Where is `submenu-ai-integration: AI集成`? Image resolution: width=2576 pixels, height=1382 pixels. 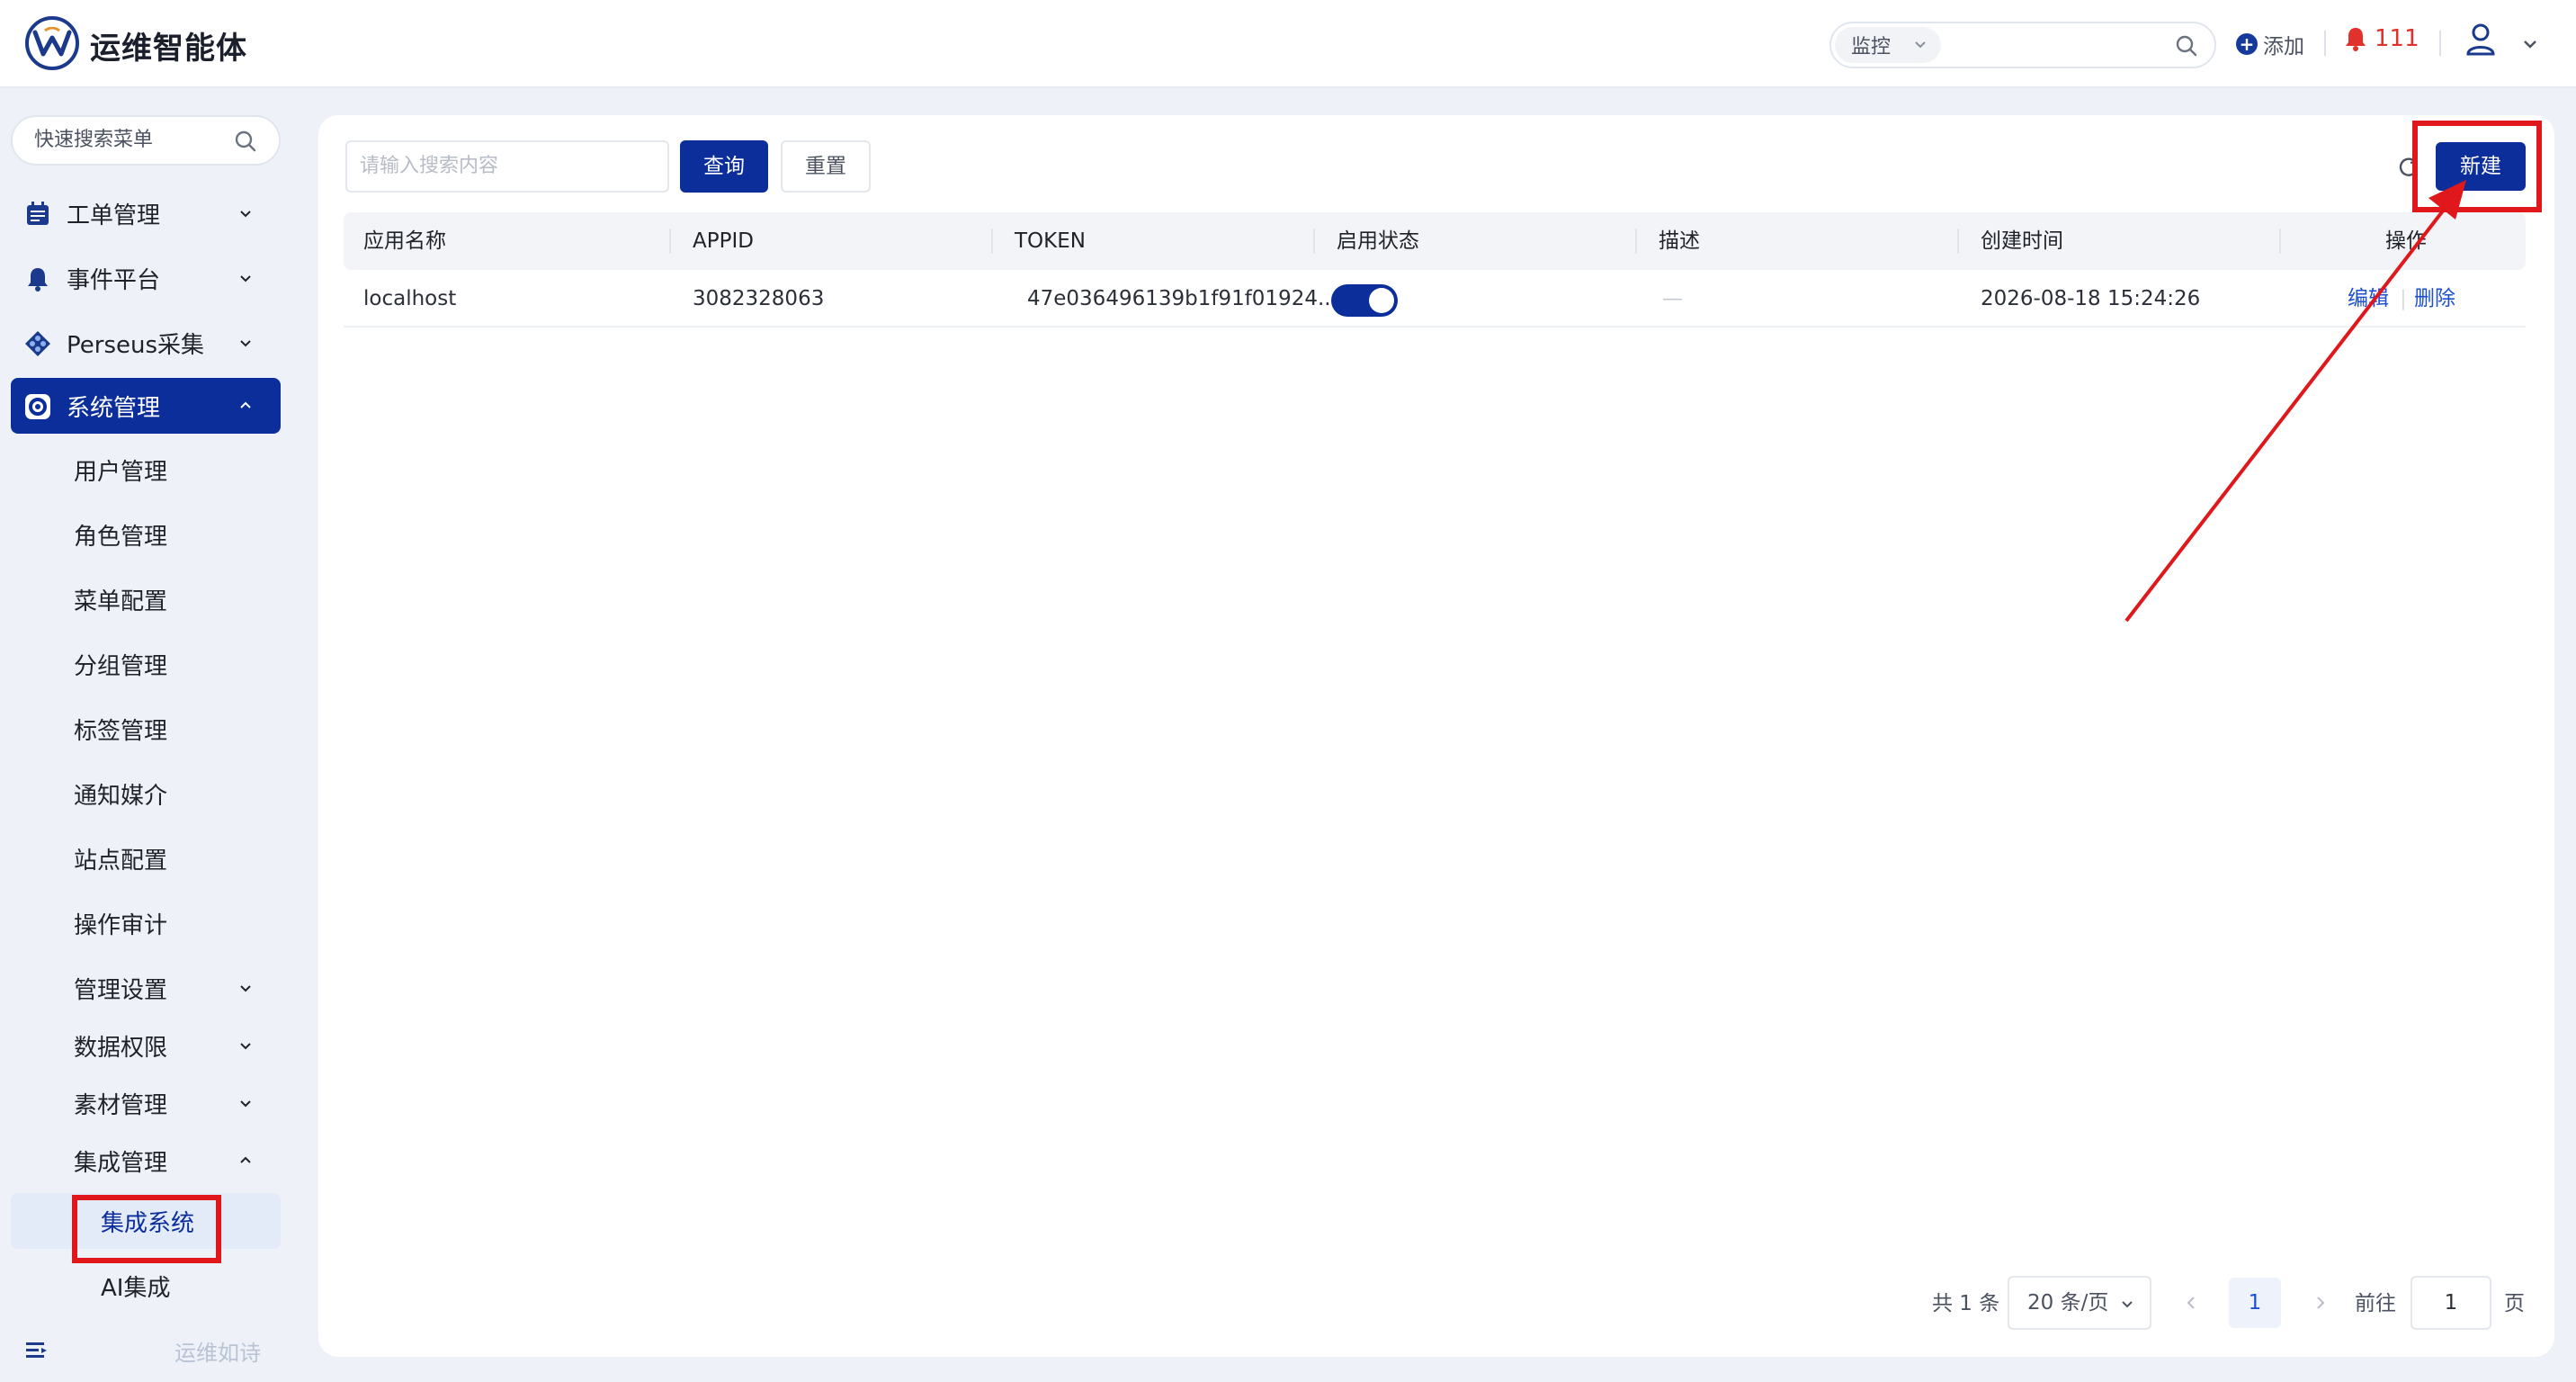 submenu-ai-integration: AI集成 is located at coordinates (146, 1286).